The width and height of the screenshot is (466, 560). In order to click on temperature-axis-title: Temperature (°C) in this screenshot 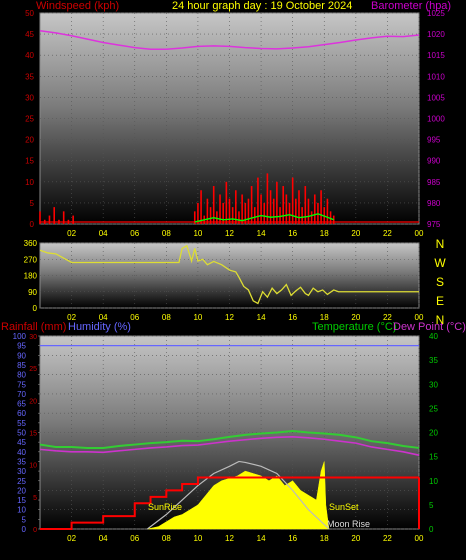, I will do `click(354, 327)`.